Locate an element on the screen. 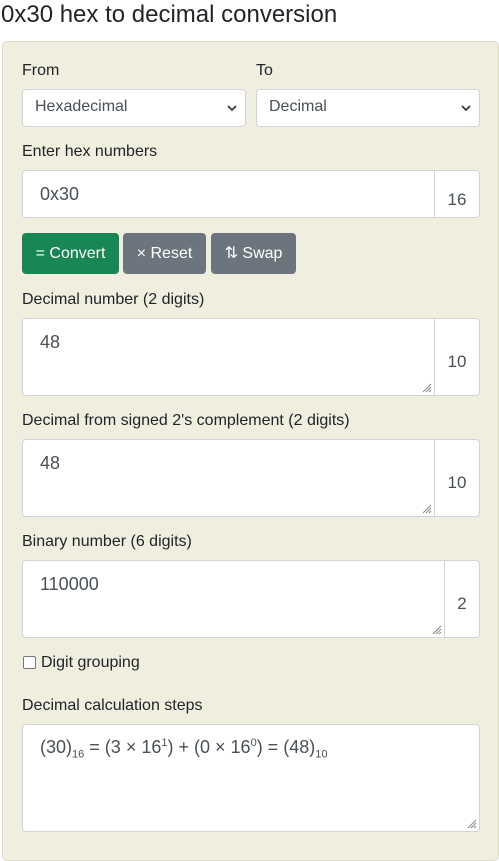 Image resolution: width=499 pixels, height=861 pixels. digit-grouping-label: Digit grouping is located at coordinates (90, 663).